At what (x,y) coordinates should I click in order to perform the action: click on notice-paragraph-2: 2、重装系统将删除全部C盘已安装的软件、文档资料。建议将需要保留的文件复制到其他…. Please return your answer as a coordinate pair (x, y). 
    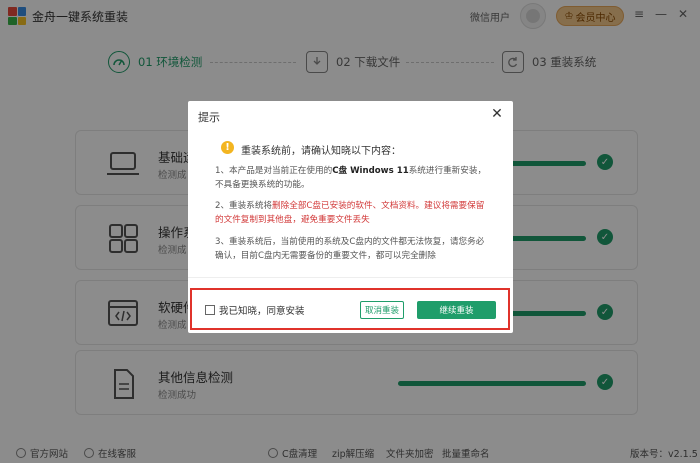
    Looking at the image, I should click on (350, 213).